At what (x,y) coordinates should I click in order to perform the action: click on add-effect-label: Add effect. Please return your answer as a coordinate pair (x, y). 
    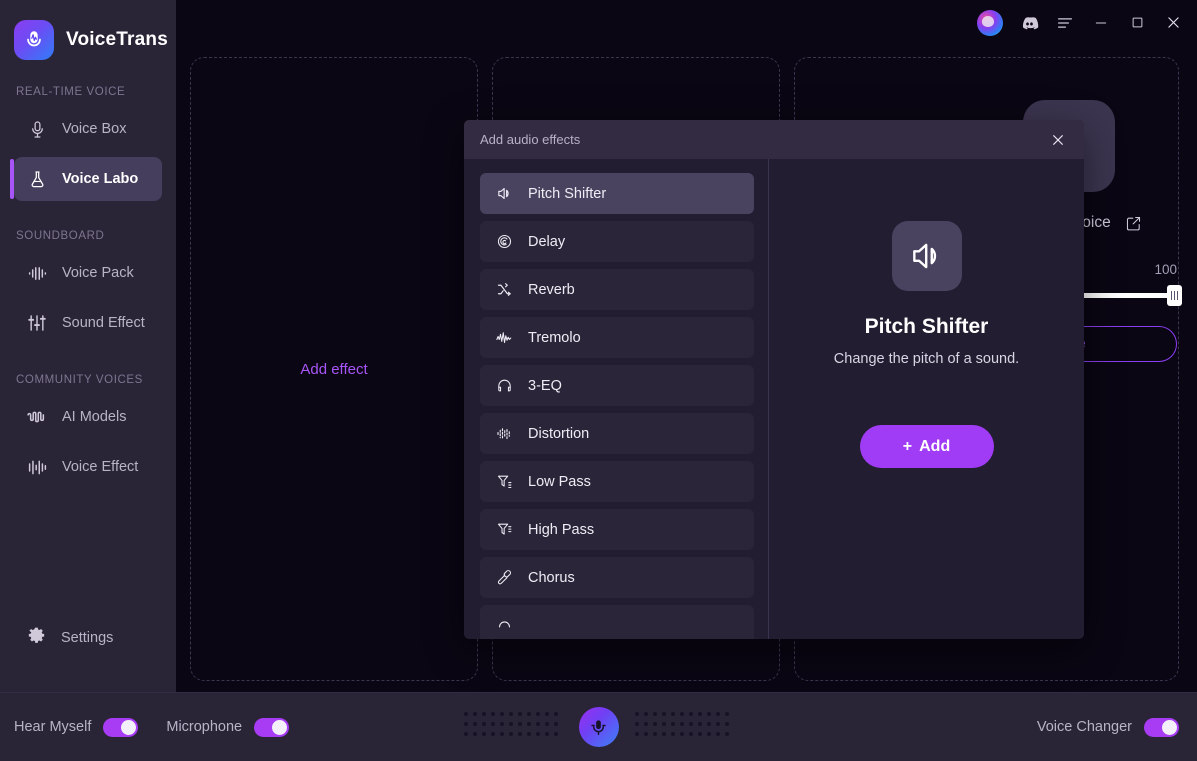
    Looking at the image, I should click on (334, 369).